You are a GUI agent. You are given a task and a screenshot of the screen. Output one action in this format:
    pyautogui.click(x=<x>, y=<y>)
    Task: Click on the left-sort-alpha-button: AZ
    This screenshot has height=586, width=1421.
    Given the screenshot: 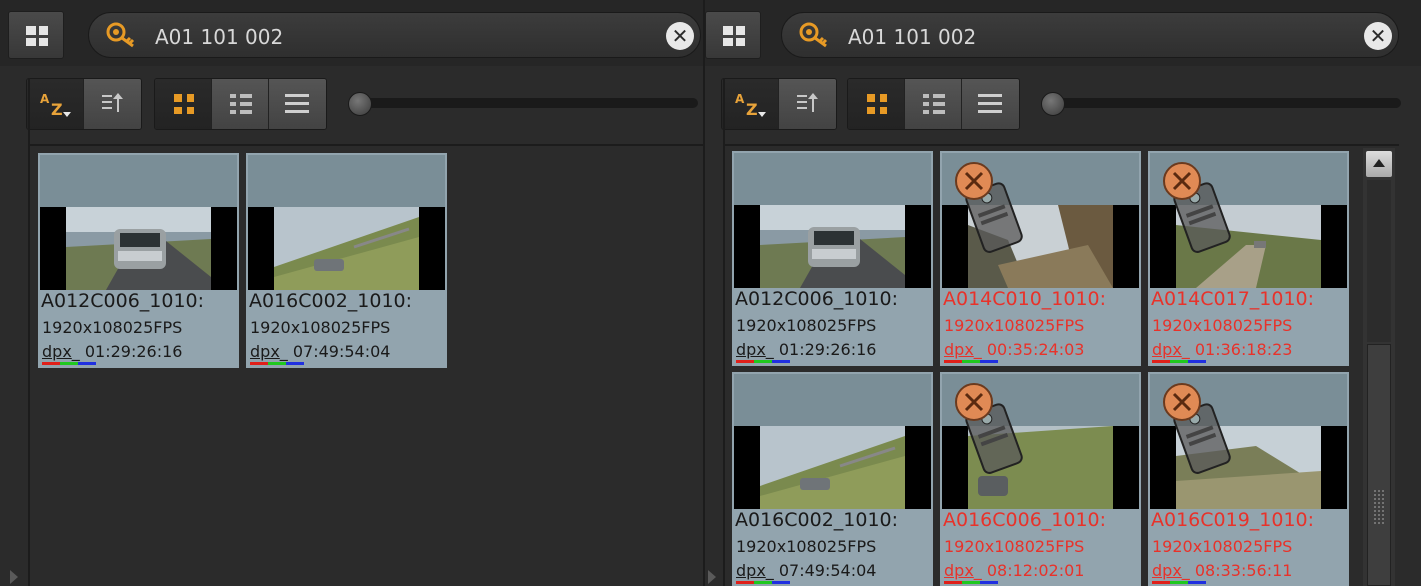 What is the action you would take?
    pyautogui.click(x=55, y=104)
    